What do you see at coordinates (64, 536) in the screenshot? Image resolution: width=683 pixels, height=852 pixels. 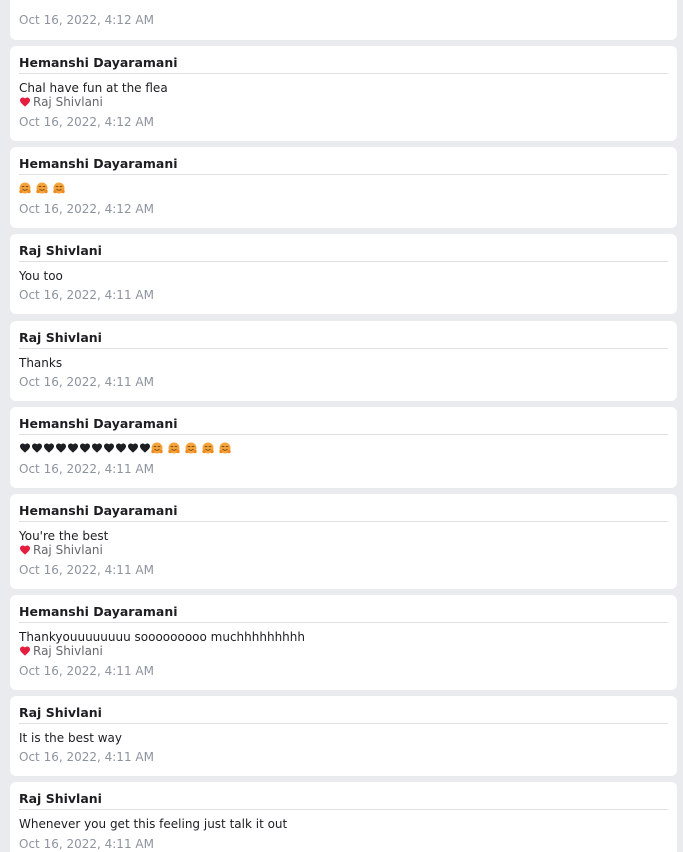 I see `message-text: You're the best` at bounding box center [64, 536].